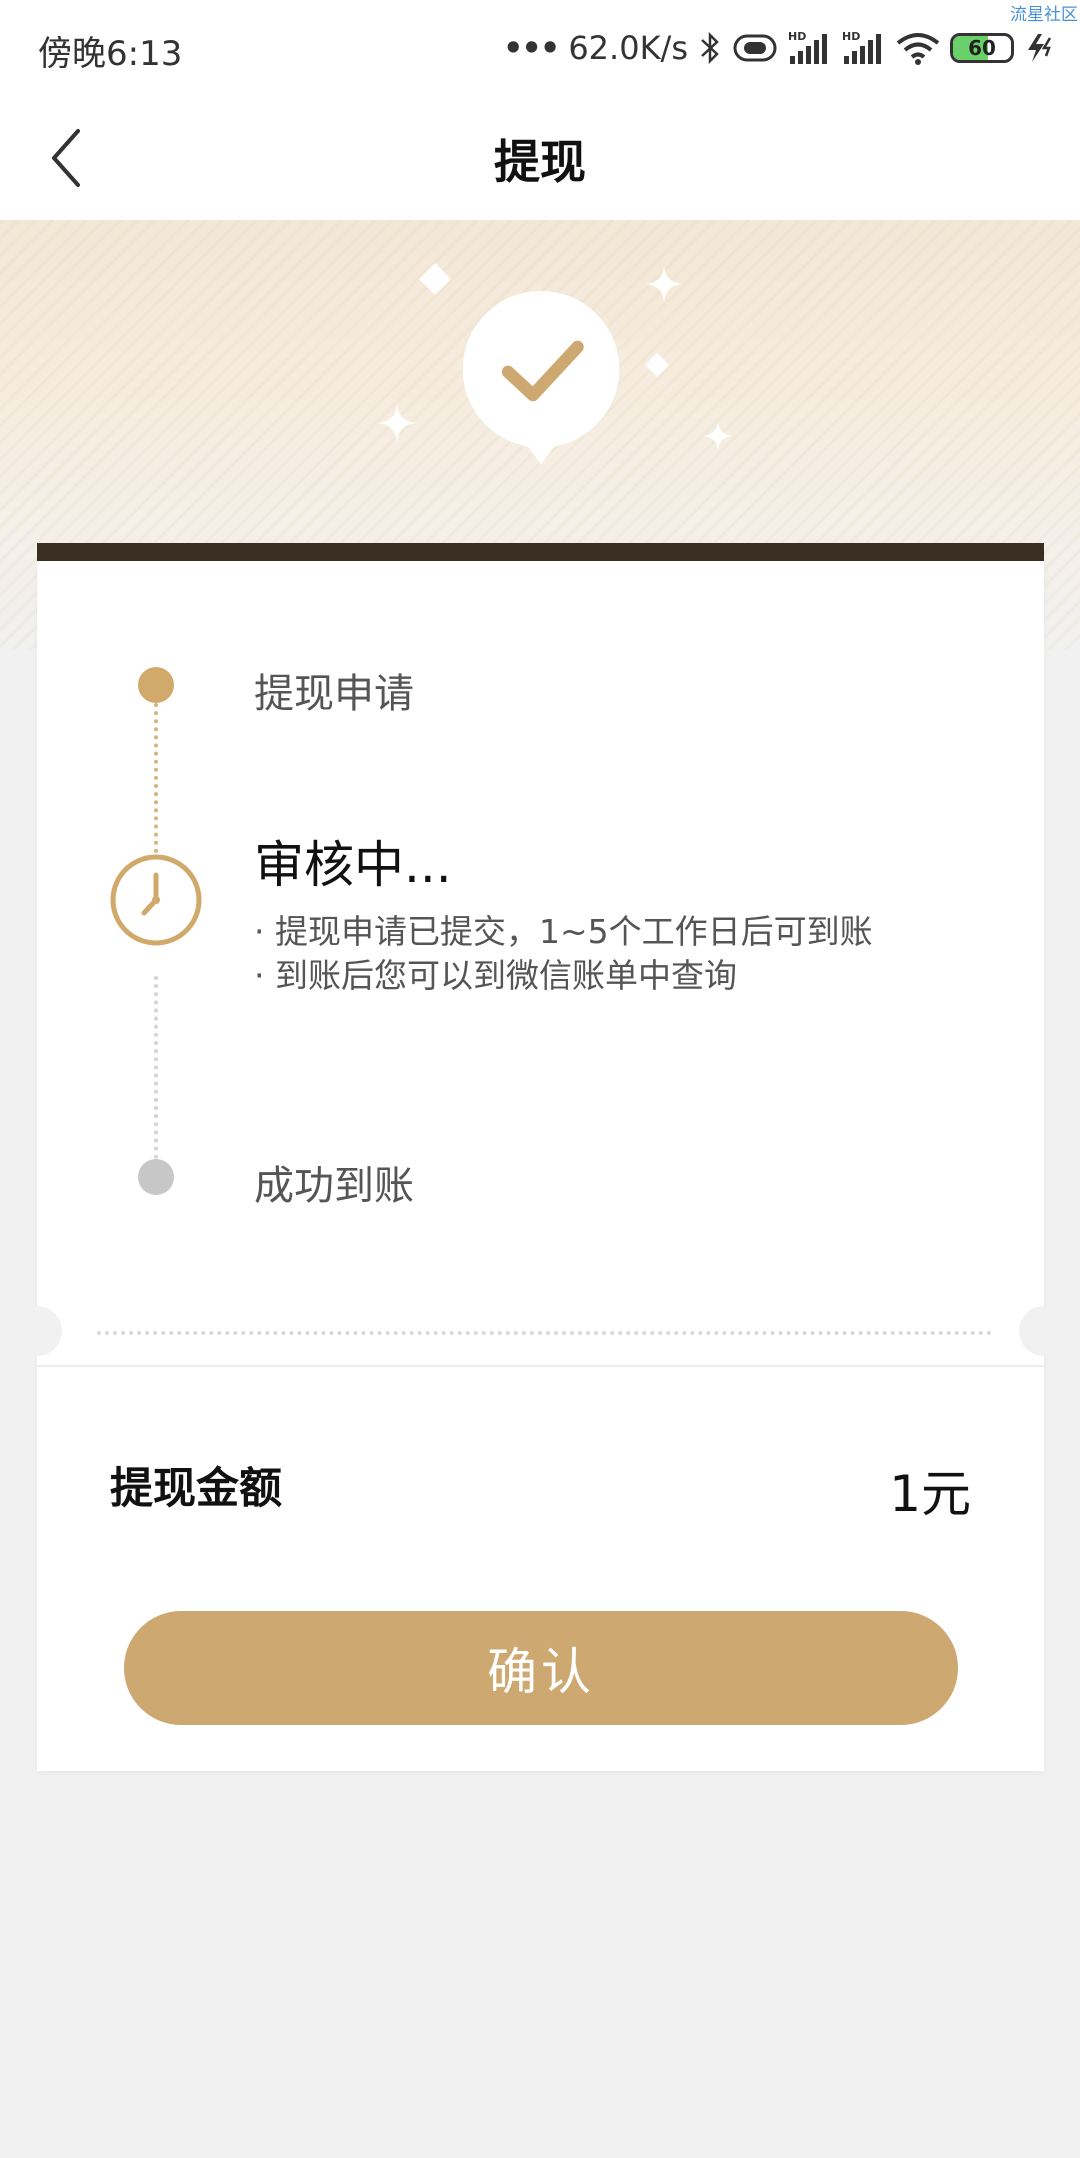 The image size is (1080, 2158). What do you see at coordinates (664, 284) in the screenshot?
I see `sparkle-star-icon` at bounding box center [664, 284].